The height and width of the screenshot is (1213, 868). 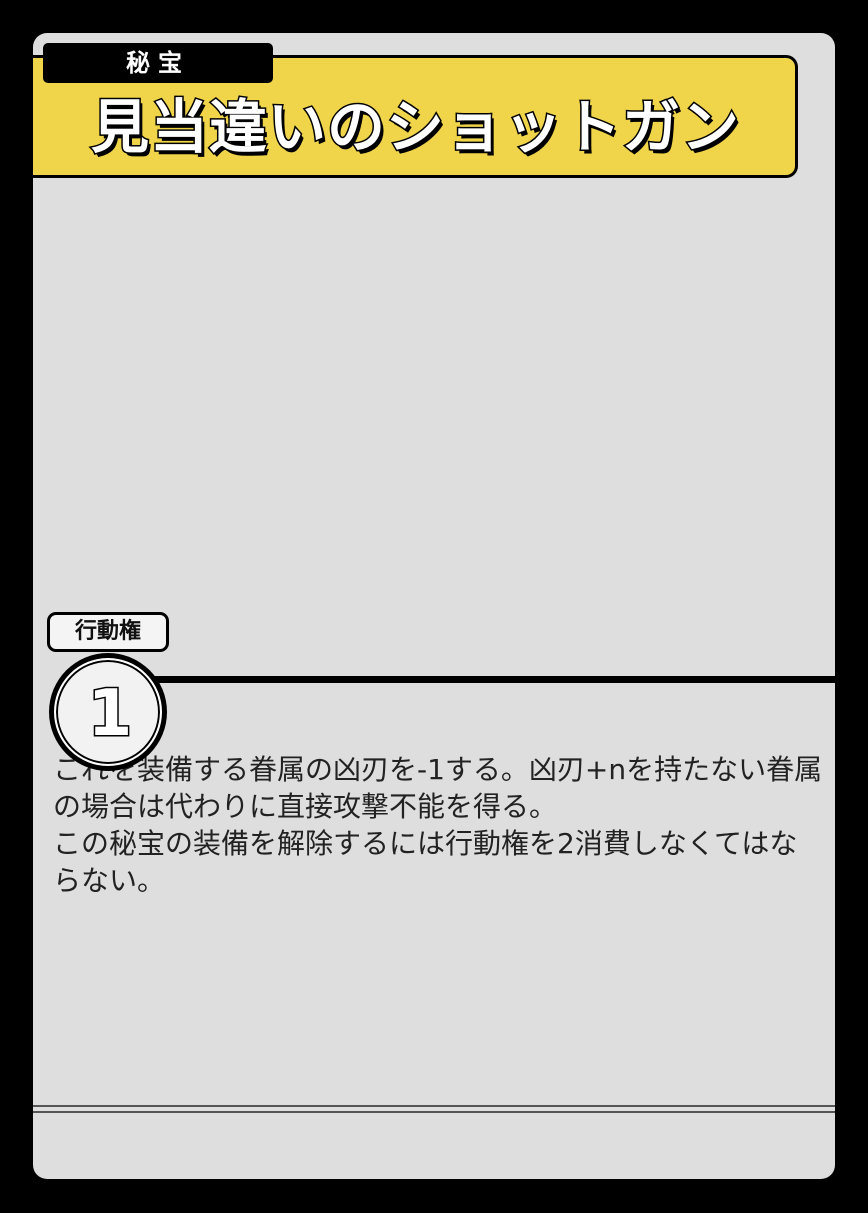 What do you see at coordinates (425, 862) in the screenshot?
I see `effect-paragraph-2: この秘宝の装備を解除するには行動権を2消費しなくてはならない。` at bounding box center [425, 862].